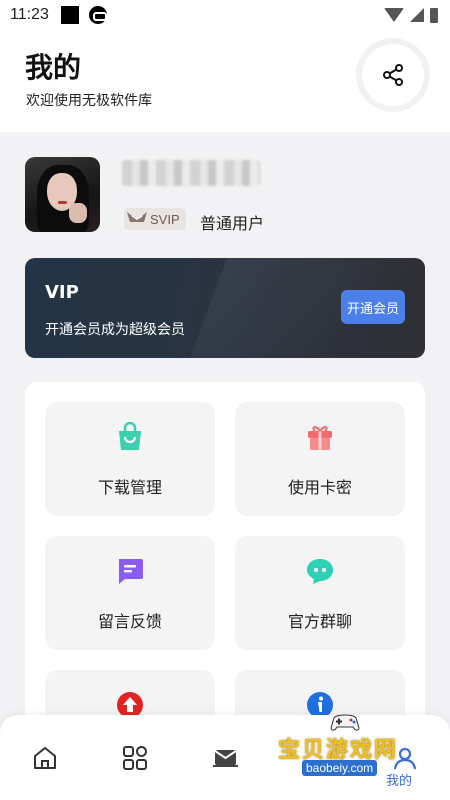  Describe the element at coordinates (345, 722) in the screenshot. I see `gamepad-icon` at that location.